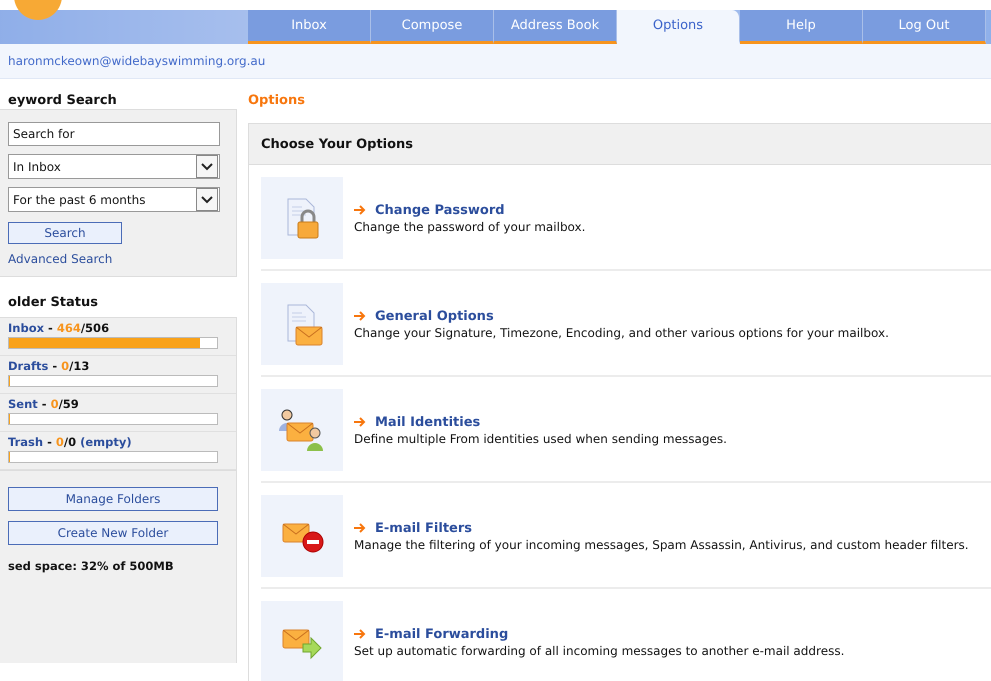 This screenshot has height=681, width=991. I want to click on folder-select: In Inbox, so click(114, 166).